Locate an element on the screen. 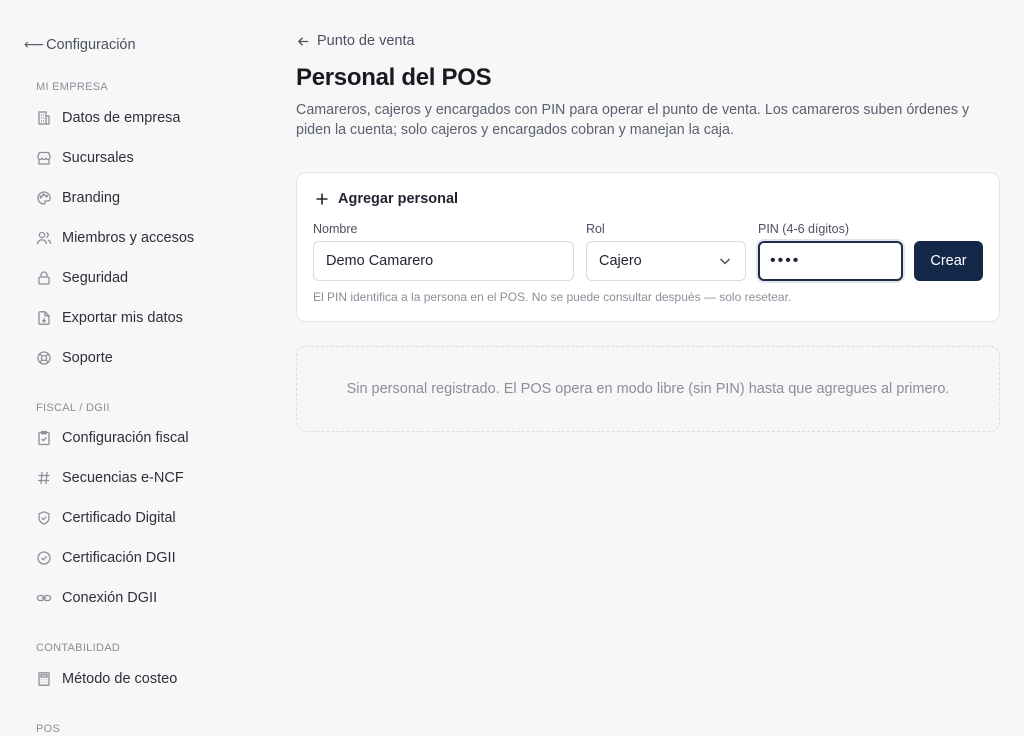 Image resolution: width=1024 pixels, height=736 pixels. sidebar-item-label: Certificación DGII is located at coordinates (119, 558).